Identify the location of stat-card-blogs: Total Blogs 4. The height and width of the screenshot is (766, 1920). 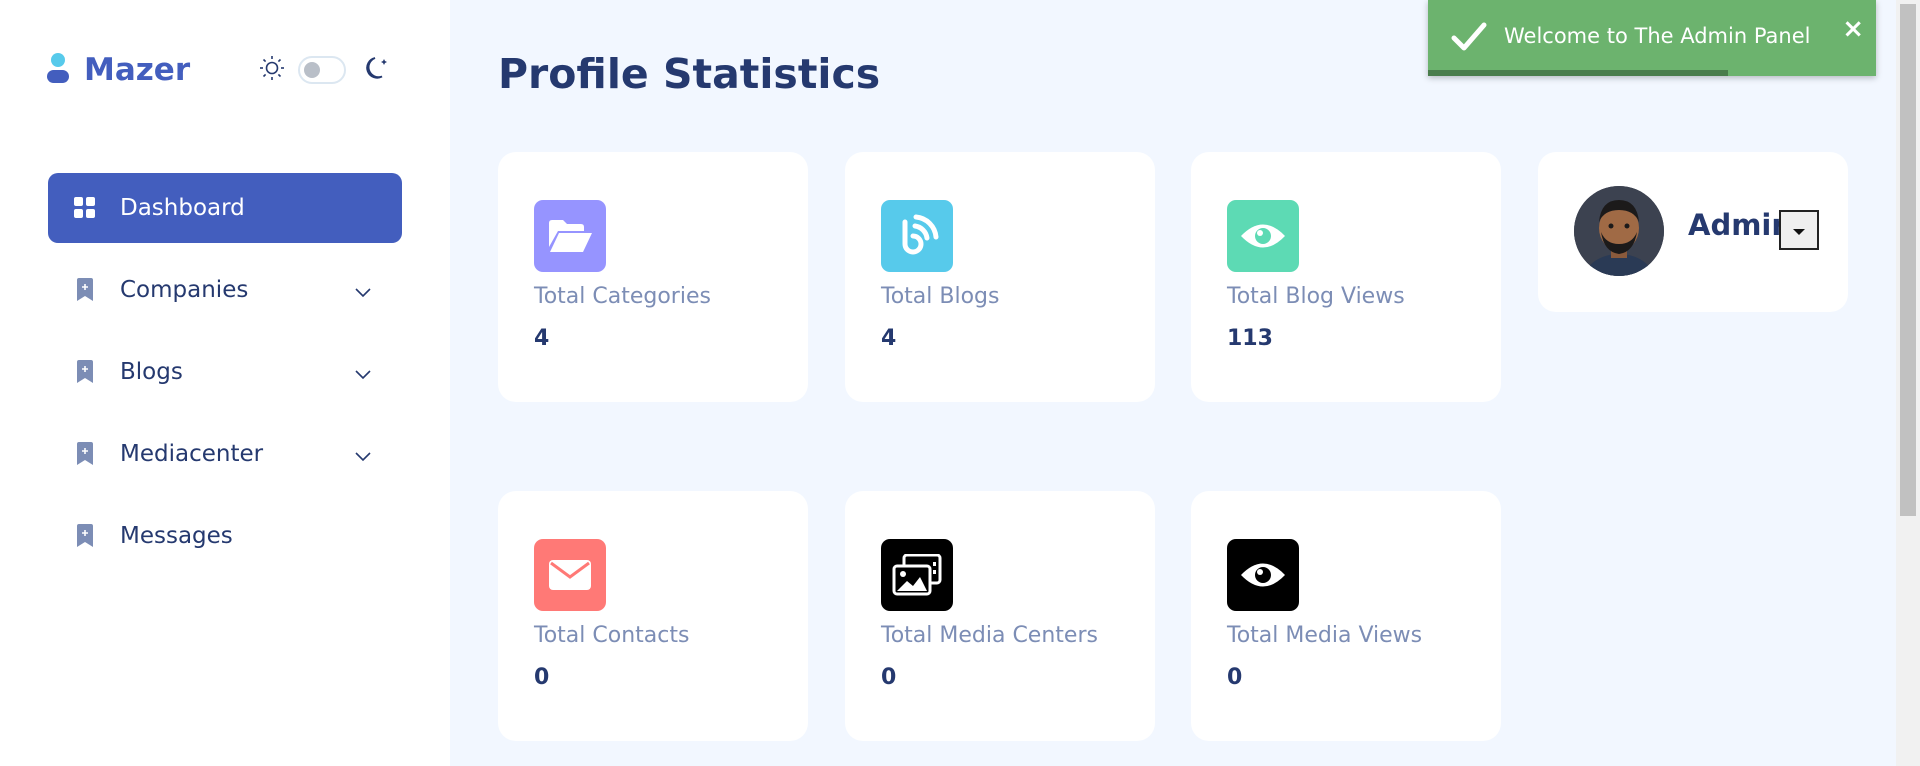
(1000, 277).